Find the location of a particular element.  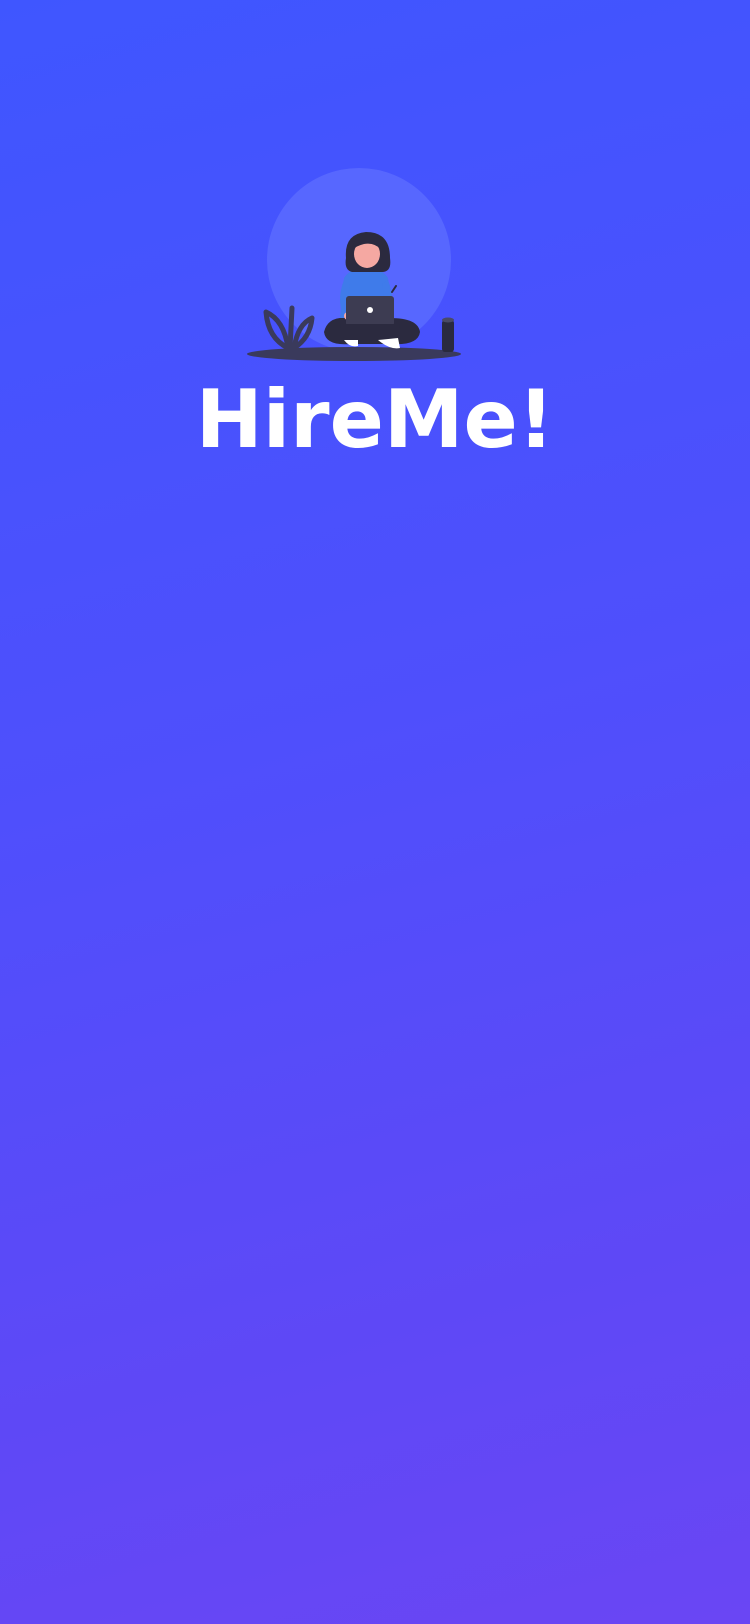

app-title: HireMe! is located at coordinates (375, 419).